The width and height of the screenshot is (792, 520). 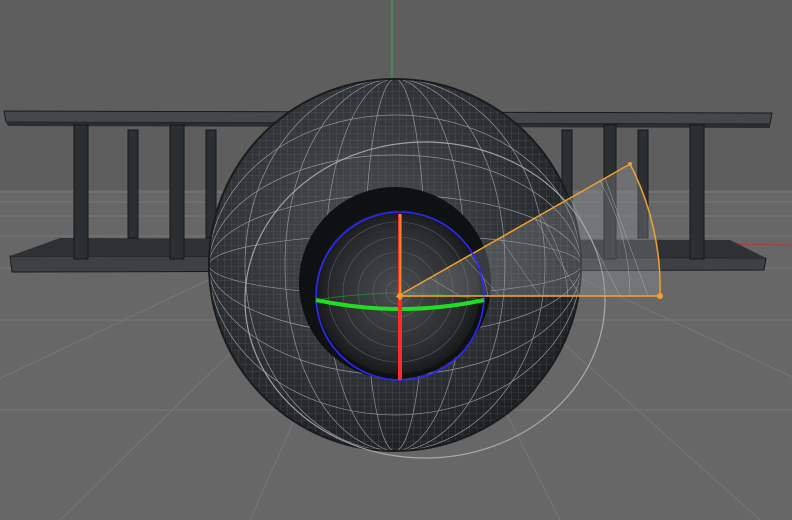 I want to click on angle-start-dot, so click(x=630, y=164).